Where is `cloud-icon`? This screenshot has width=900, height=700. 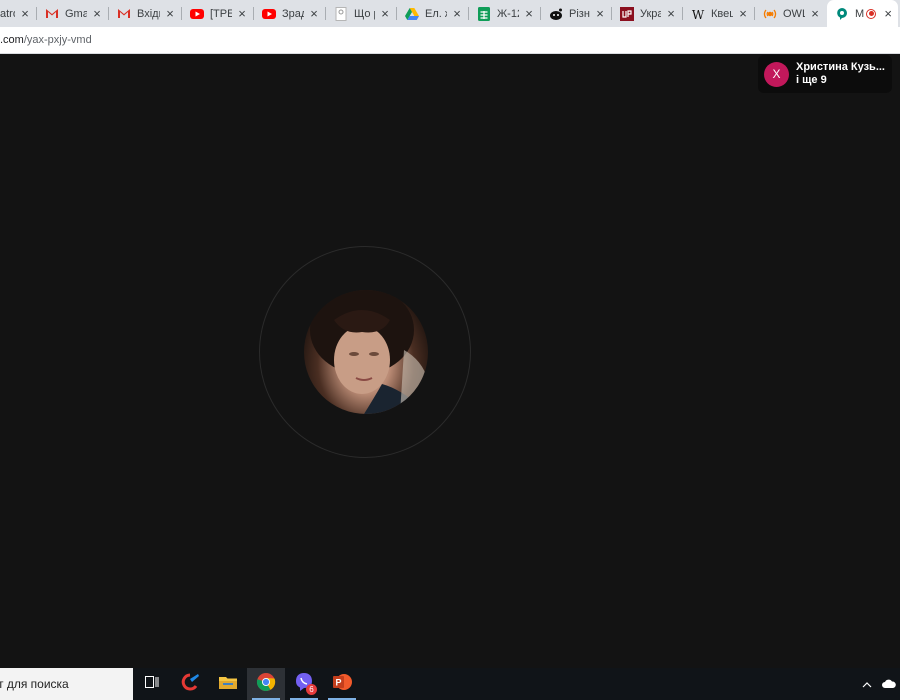
cloud-icon is located at coordinates (889, 684).